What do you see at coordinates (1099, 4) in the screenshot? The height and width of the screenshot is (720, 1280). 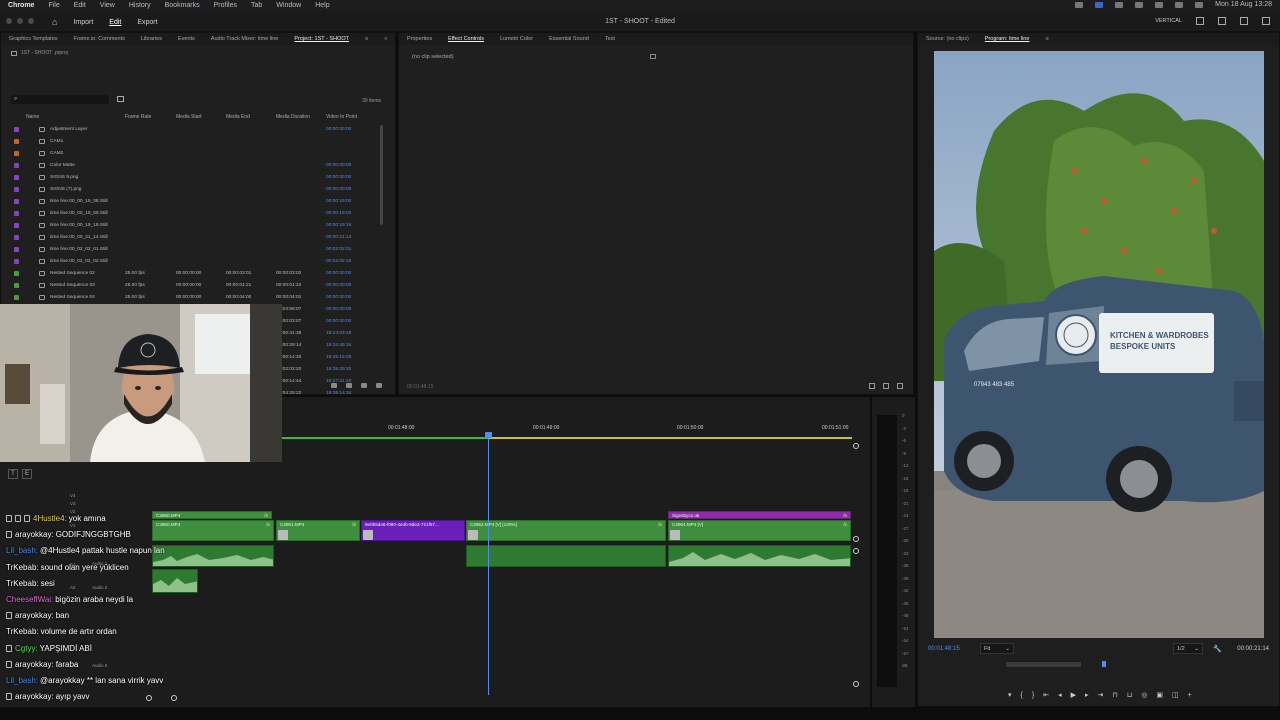 I see `screen-record-icon` at bounding box center [1099, 4].